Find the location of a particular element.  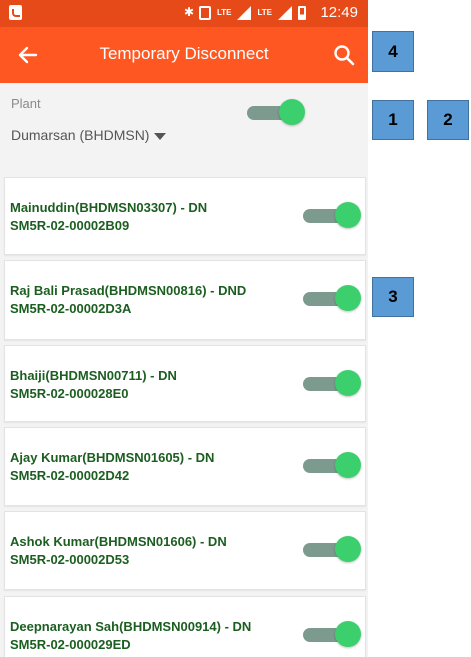

search-icon is located at coordinates (344, 55).